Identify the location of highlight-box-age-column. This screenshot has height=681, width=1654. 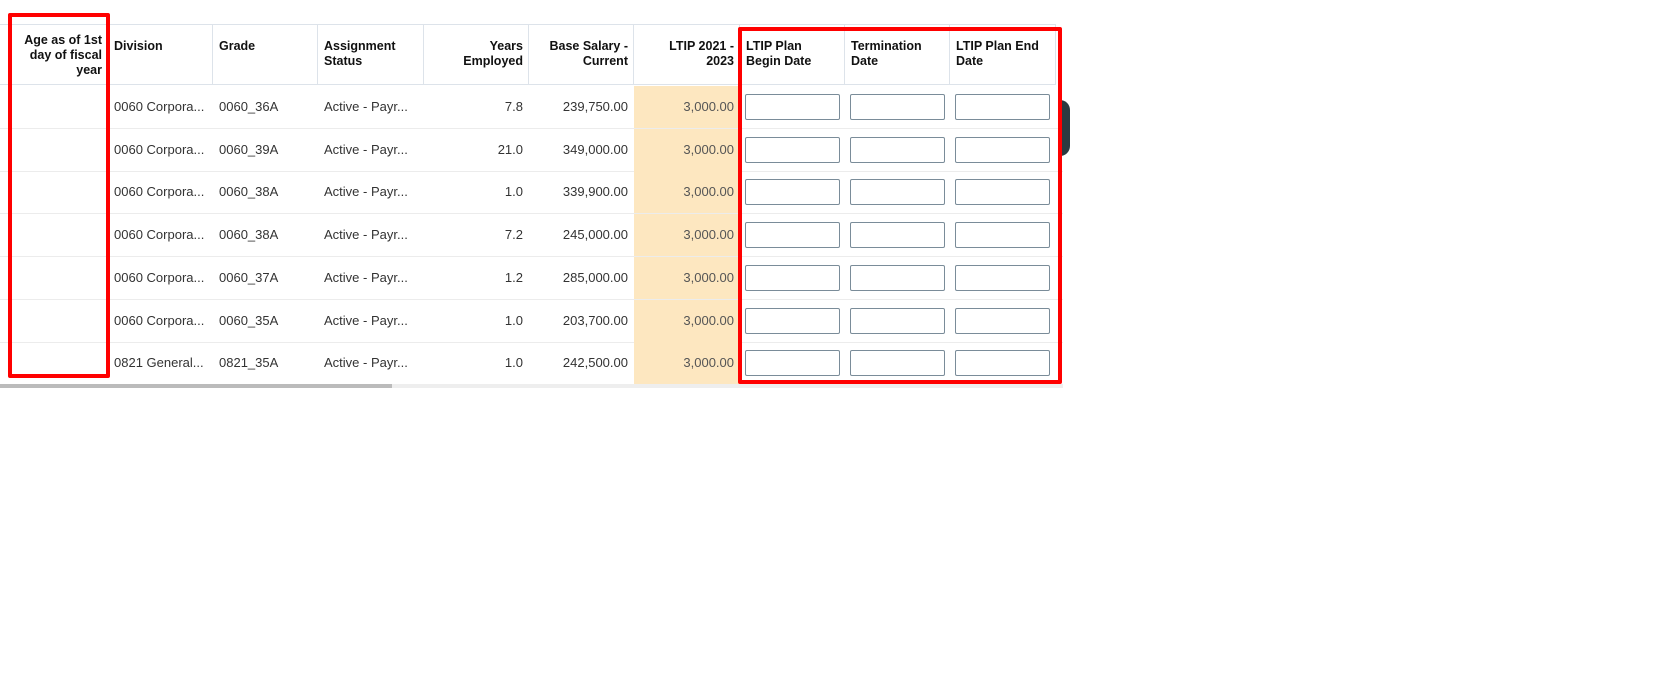
(59, 195).